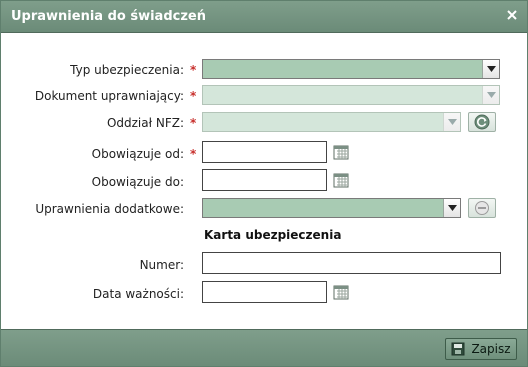 This screenshot has width=528, height=367. I want to click on refresh-icon, so click(482, 122).